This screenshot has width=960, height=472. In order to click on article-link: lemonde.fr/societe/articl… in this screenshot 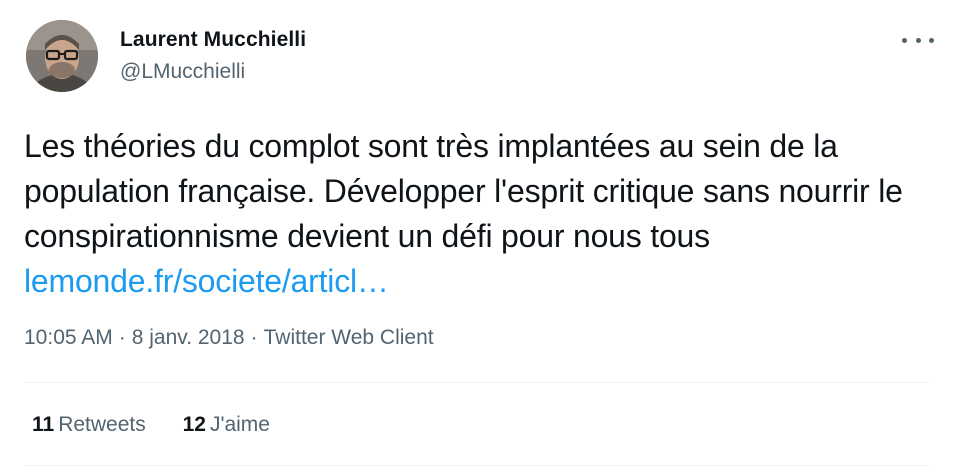, I will do `click(206, 281)`.